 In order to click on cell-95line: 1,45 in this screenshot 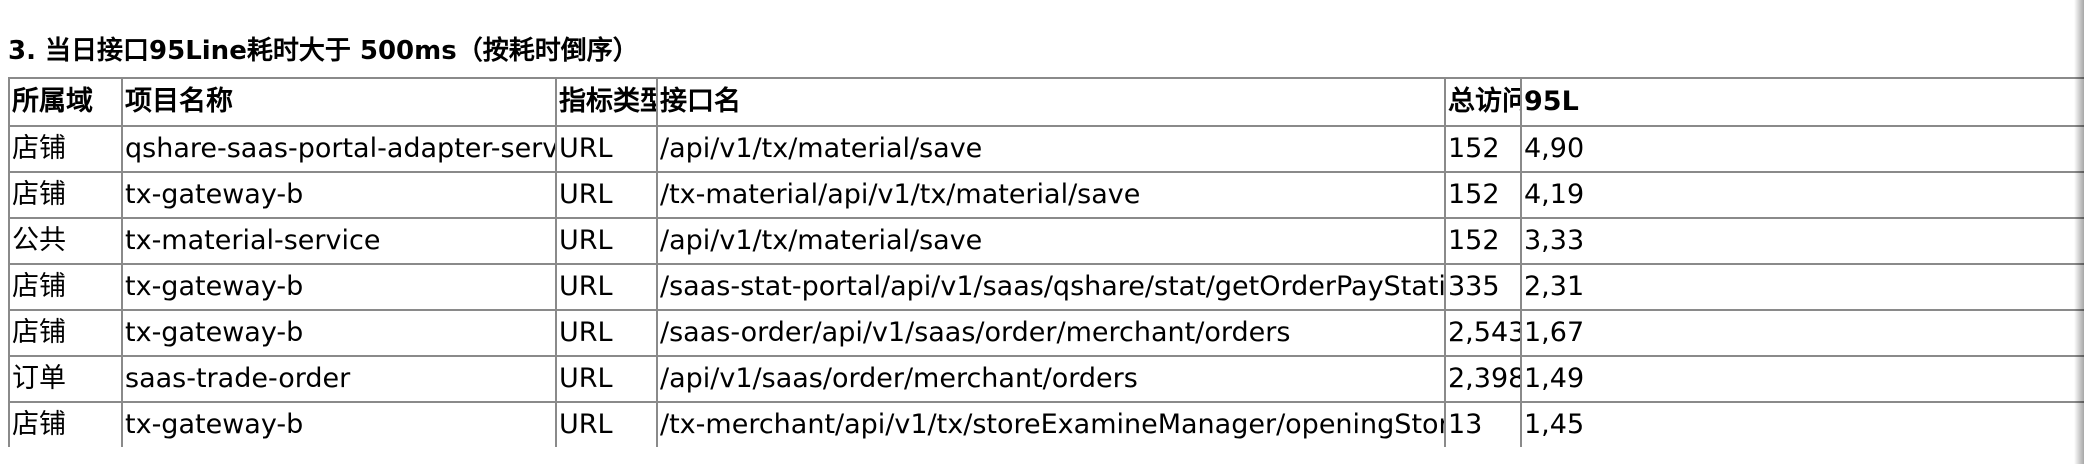, I will do `click(1802, 424)`.